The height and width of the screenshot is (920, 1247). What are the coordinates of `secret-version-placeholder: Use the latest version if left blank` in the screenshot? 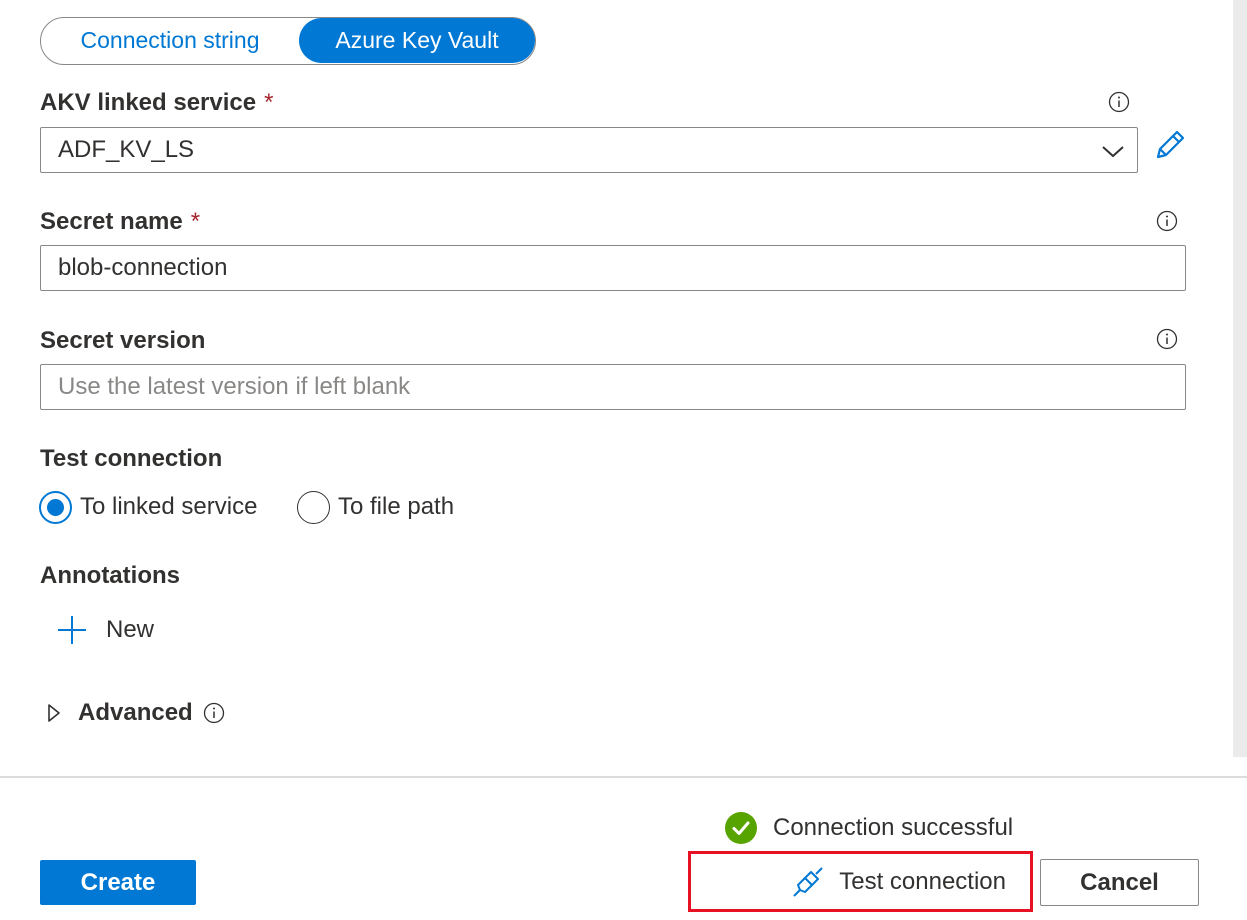 It's located at (234, 386).